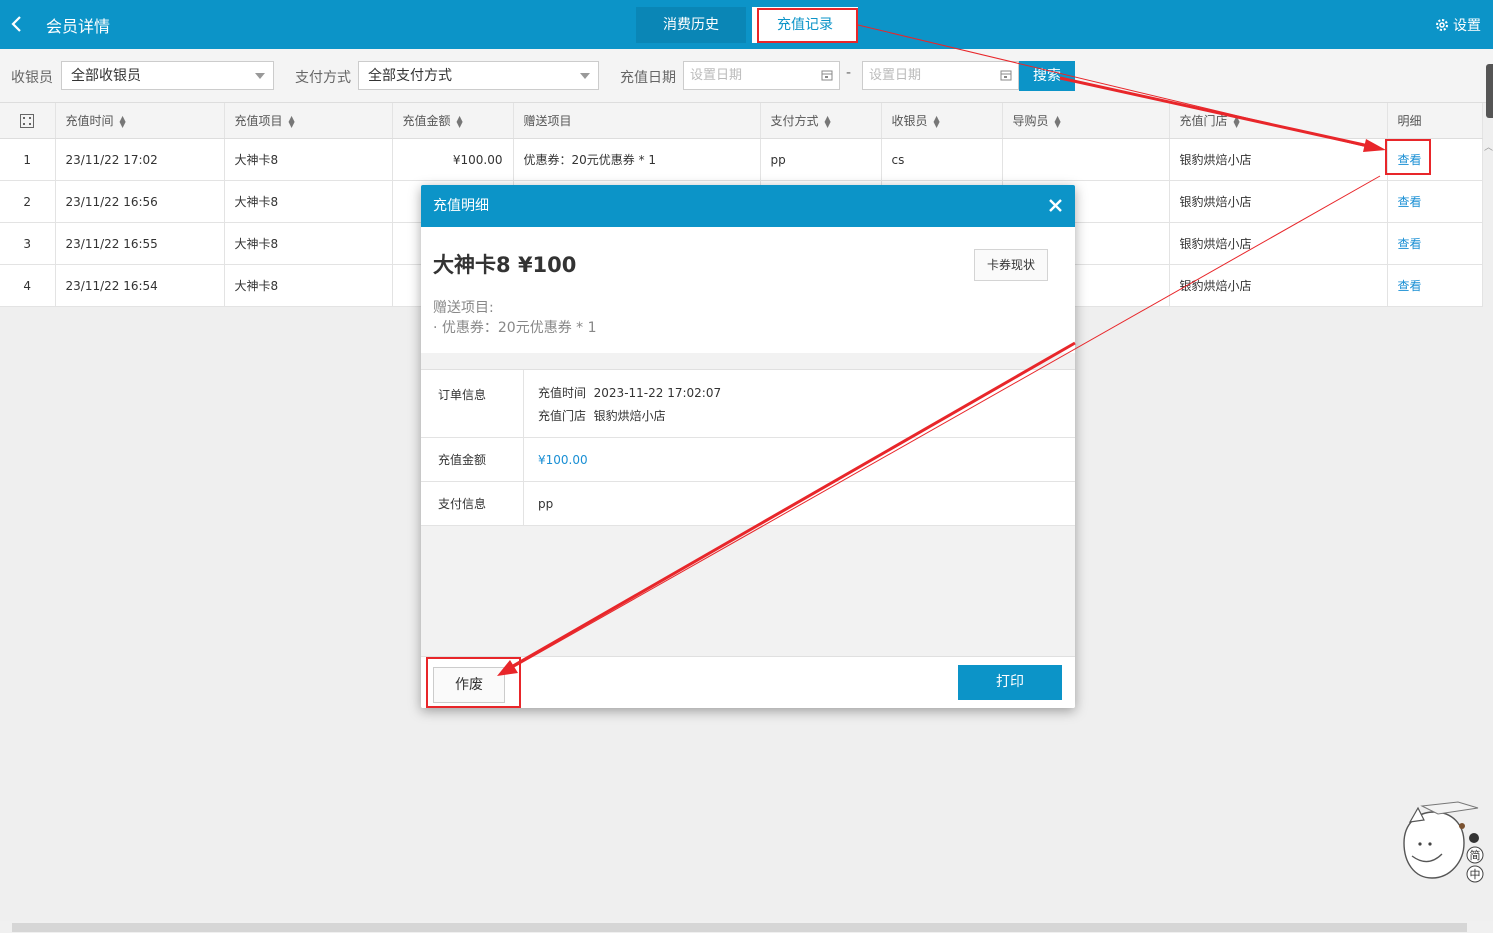 The image size is (1493, 933). Describe the element at coordinates (1278, 121) in the screenshot. I see `column-header-store: 充值门店 ▲ ▼` at that location.